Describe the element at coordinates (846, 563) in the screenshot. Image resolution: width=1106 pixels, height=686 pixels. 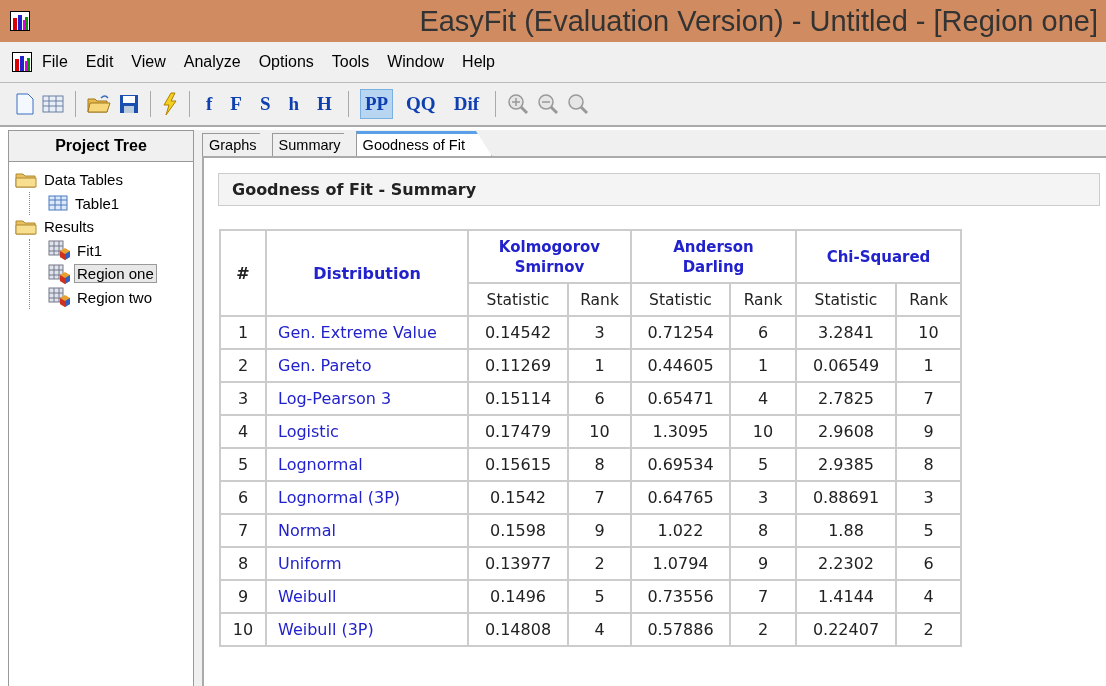
I see `table-cell: 2.2302` at that location.